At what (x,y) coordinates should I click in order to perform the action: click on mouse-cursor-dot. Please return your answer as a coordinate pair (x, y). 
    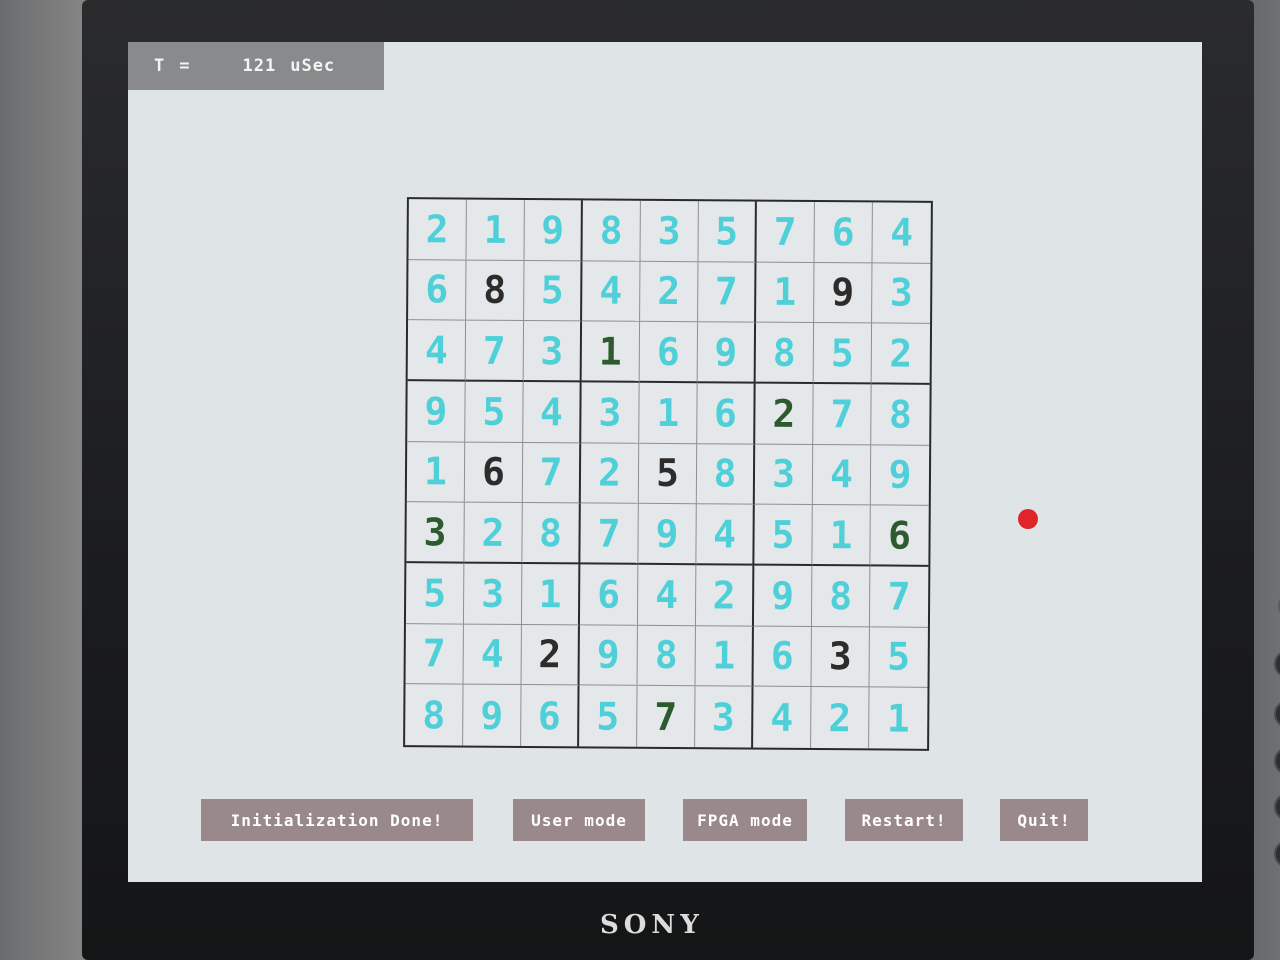
    Looking at the image, I should click on (1028, 519).